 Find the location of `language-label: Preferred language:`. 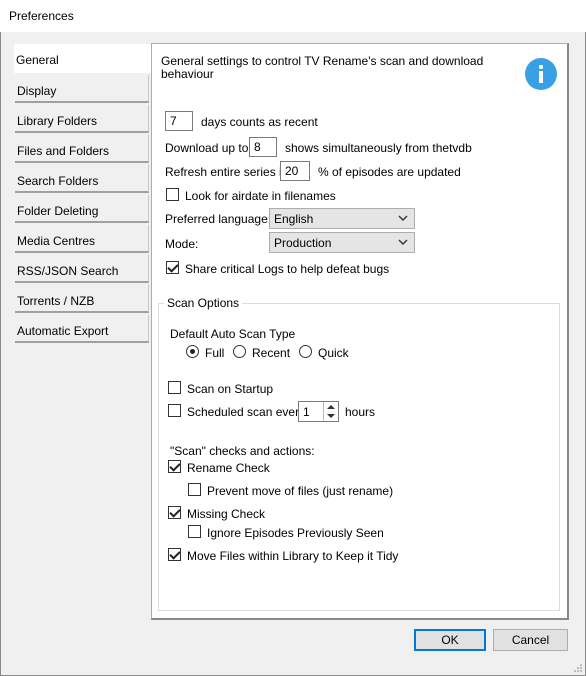

language-label: Preferred language: is located at coordinates (218, 219).